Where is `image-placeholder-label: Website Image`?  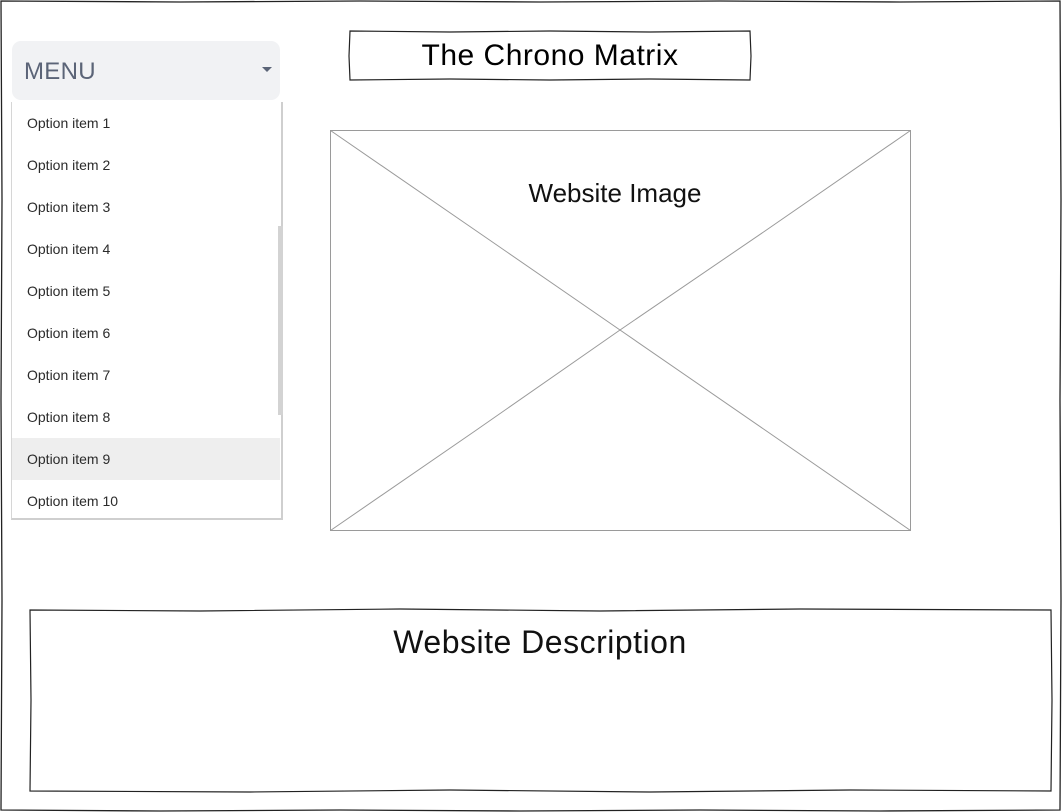
image-placeholder-label: Website Image is located at coordinates (615, 193).